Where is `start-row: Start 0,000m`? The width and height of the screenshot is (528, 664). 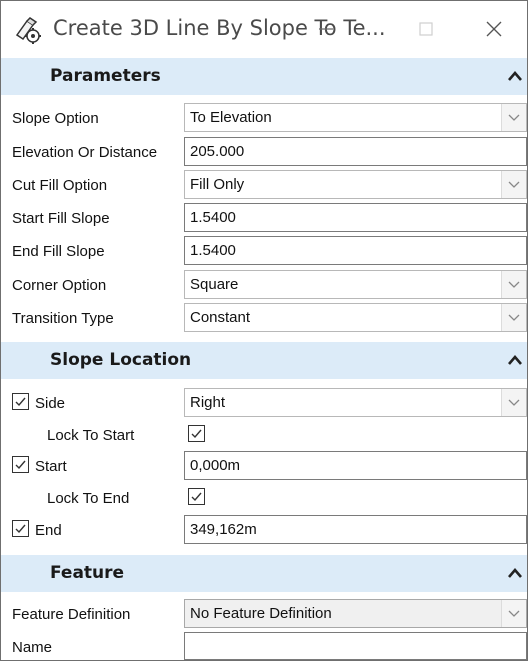 start-row: Start 0,000m is located at coordinates (264, 466).